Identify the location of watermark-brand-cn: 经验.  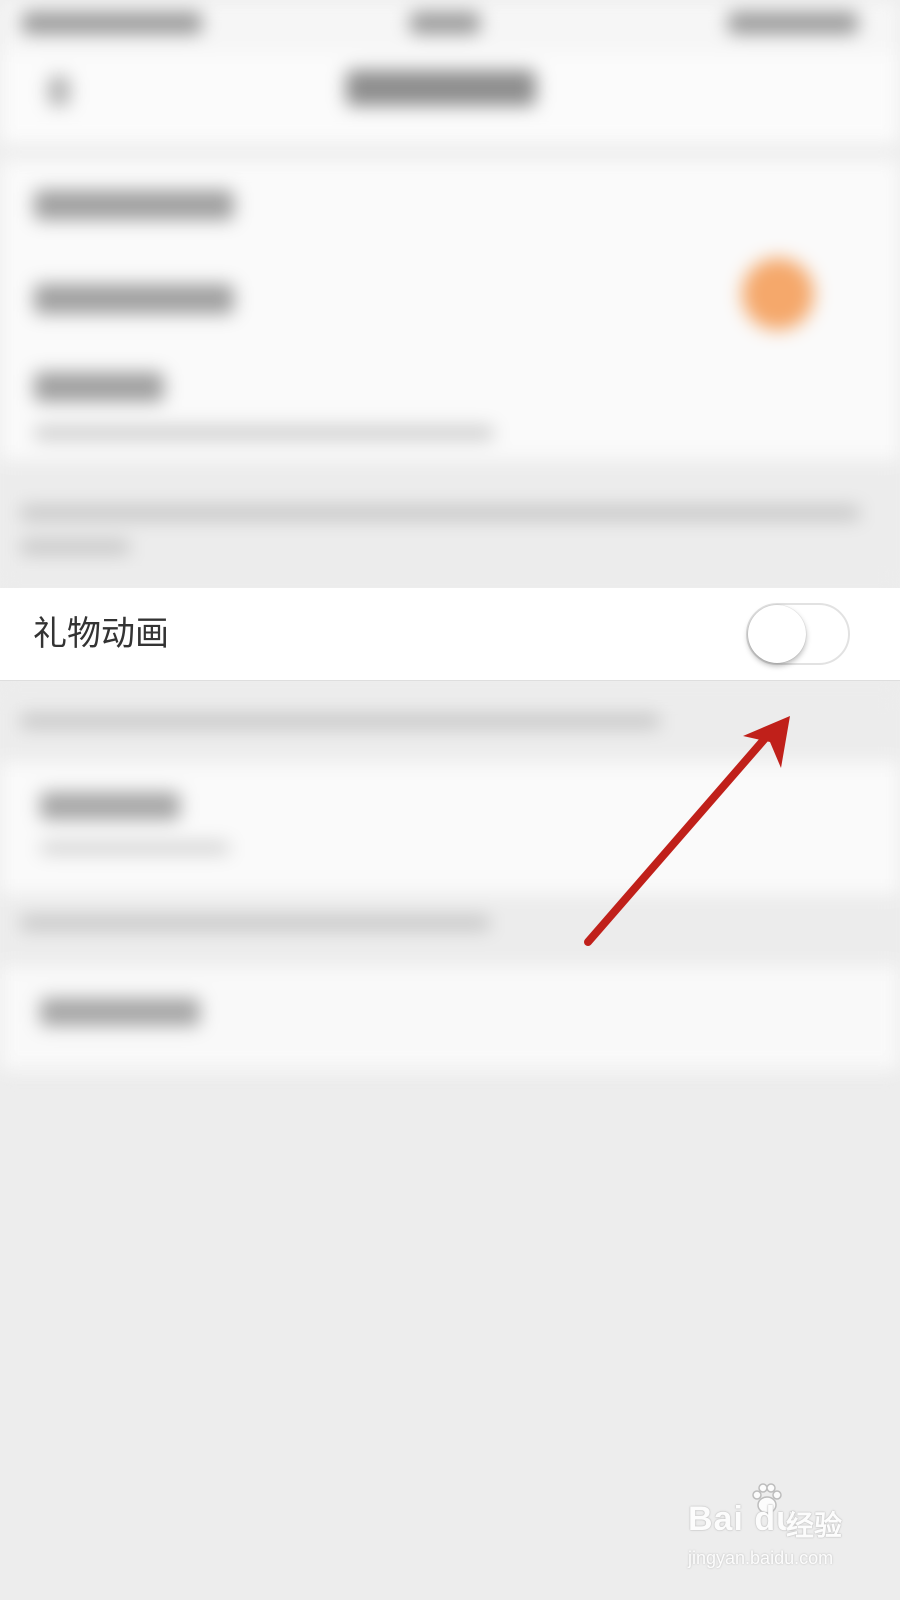
(814, 1525).